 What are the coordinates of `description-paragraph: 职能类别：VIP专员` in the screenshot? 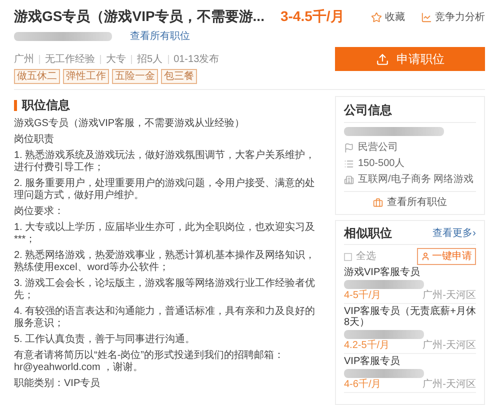 It's located at (58, 384).